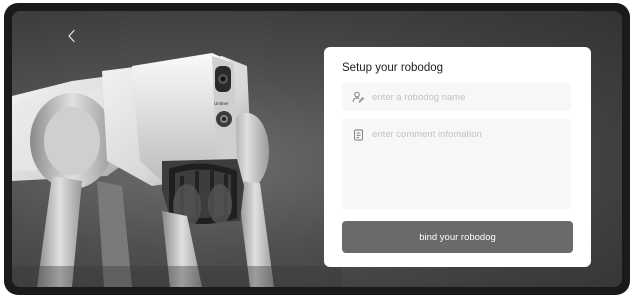  What do you see at coordinates (467, 165) in the screenshot?
I see `comment-input` at bounding box center [467, 165].